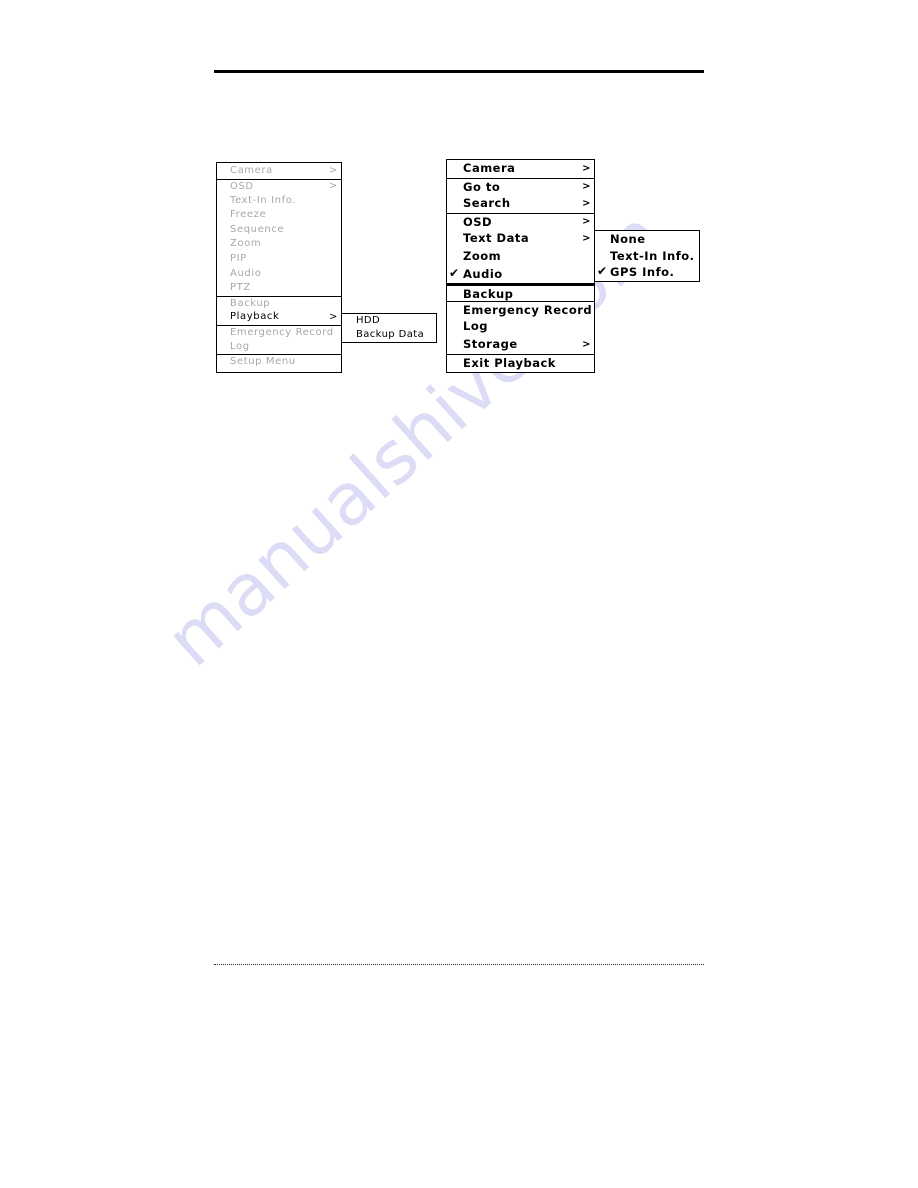 The width and height of the screenshot is (918, 1188). Describe the element at coordinates (240, 288) in the screenshot. I see `menu-item-label: PTZ` at that location.